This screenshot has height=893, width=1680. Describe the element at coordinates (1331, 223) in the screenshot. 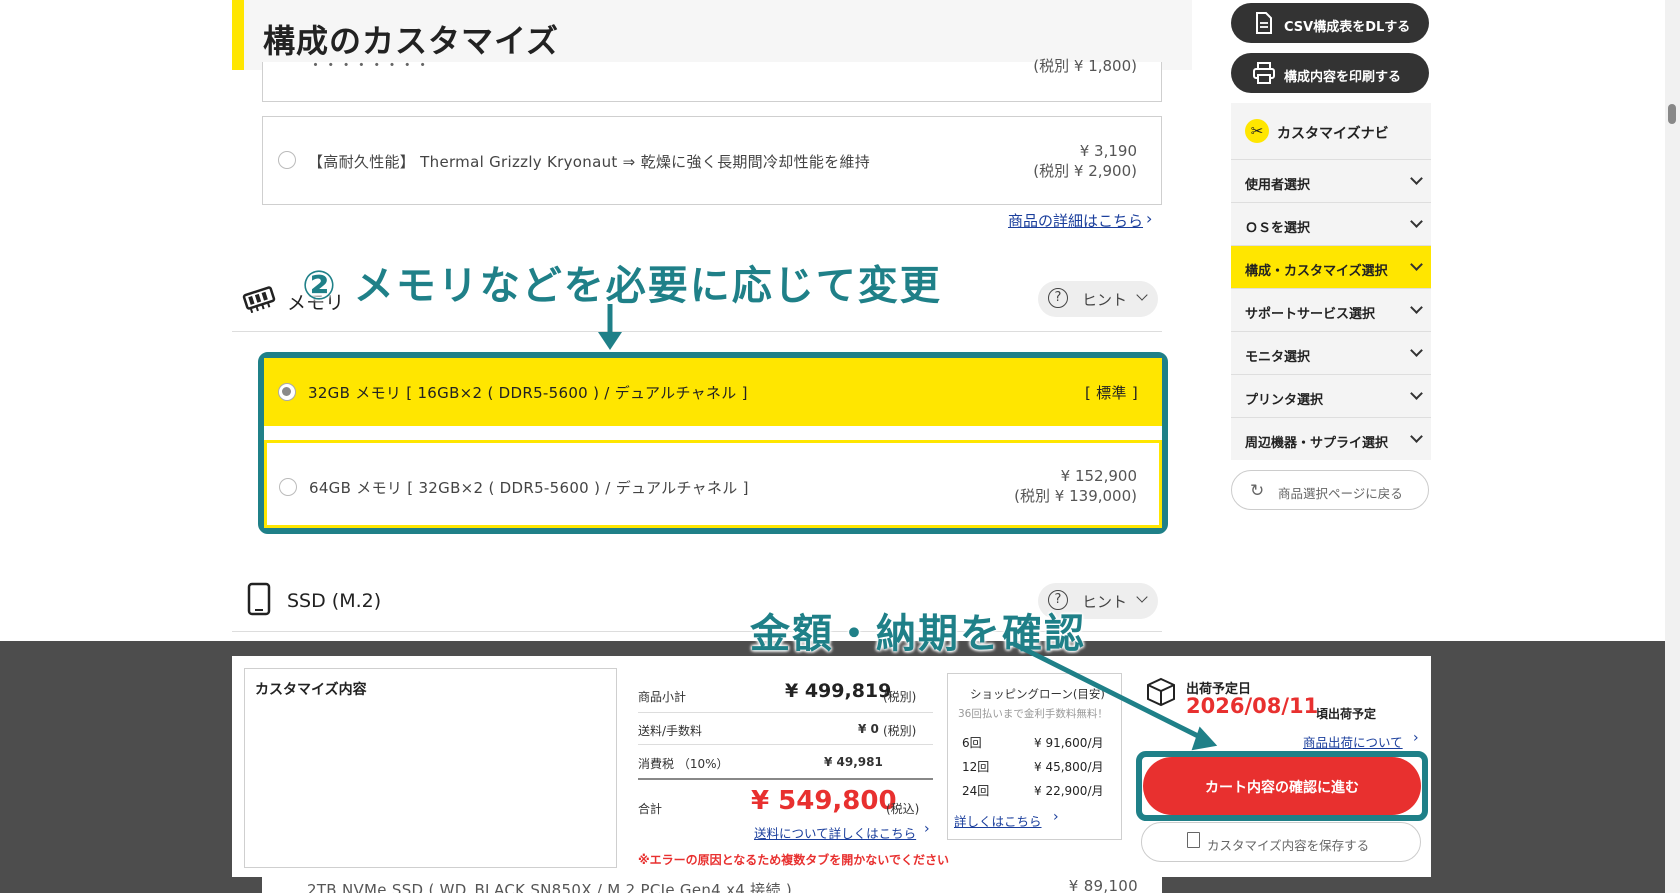

I see `navi-item: ＯＳを選択` at that location.